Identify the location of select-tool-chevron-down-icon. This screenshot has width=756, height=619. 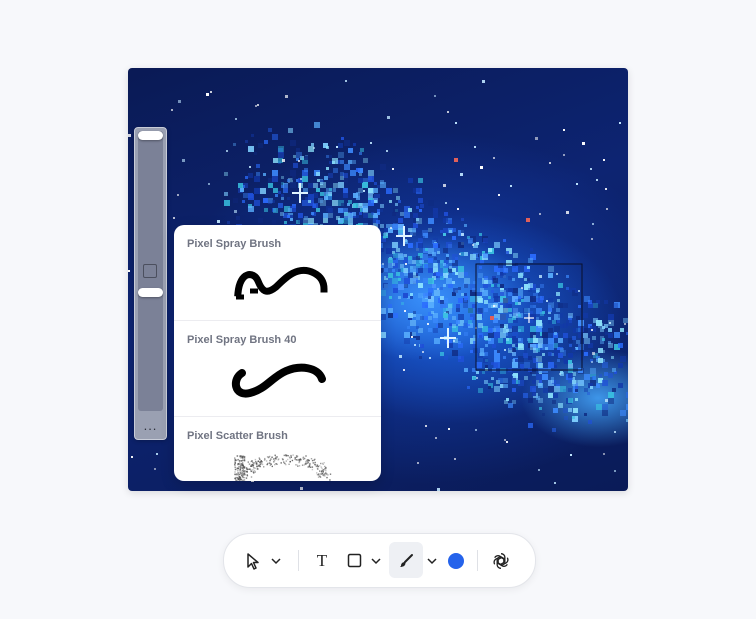
(276, 560).